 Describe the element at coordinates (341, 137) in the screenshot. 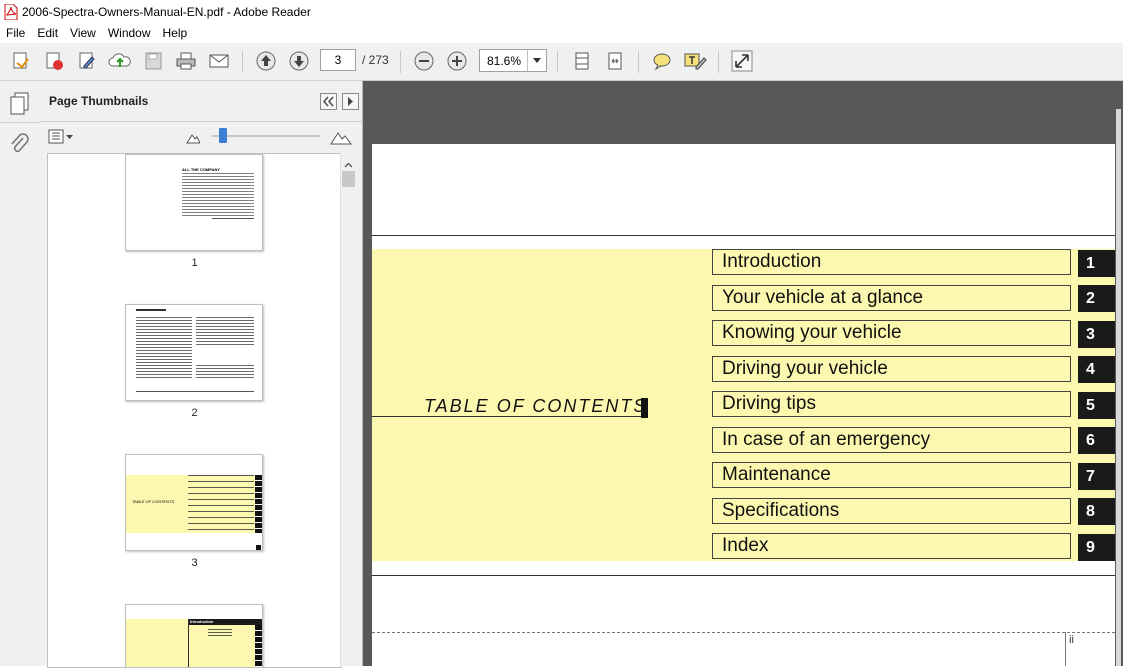

I see `thumbnail-size-large-icon` at that location.